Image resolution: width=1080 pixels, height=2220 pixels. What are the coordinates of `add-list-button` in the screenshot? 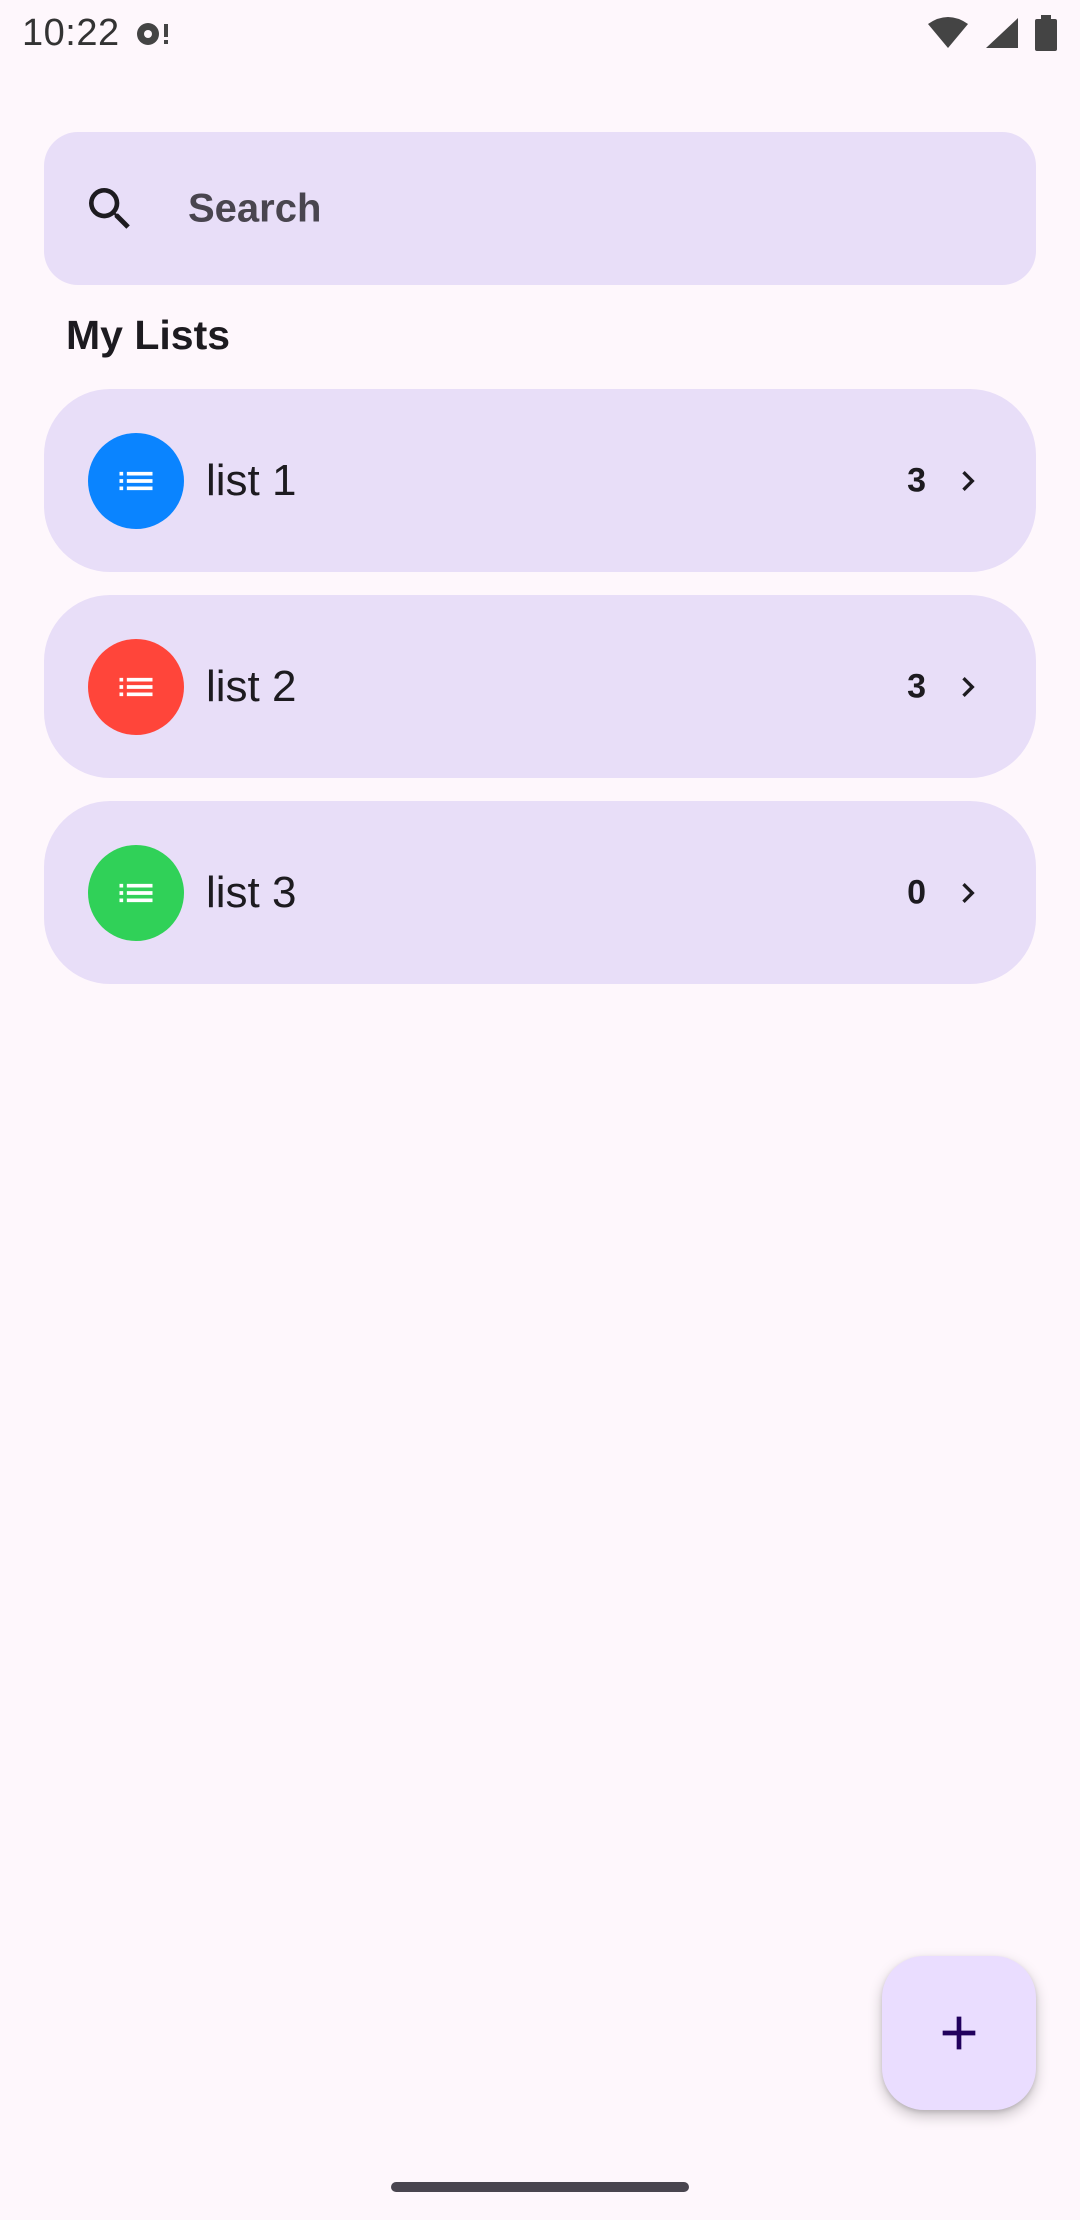 It's located at (959, 2033).